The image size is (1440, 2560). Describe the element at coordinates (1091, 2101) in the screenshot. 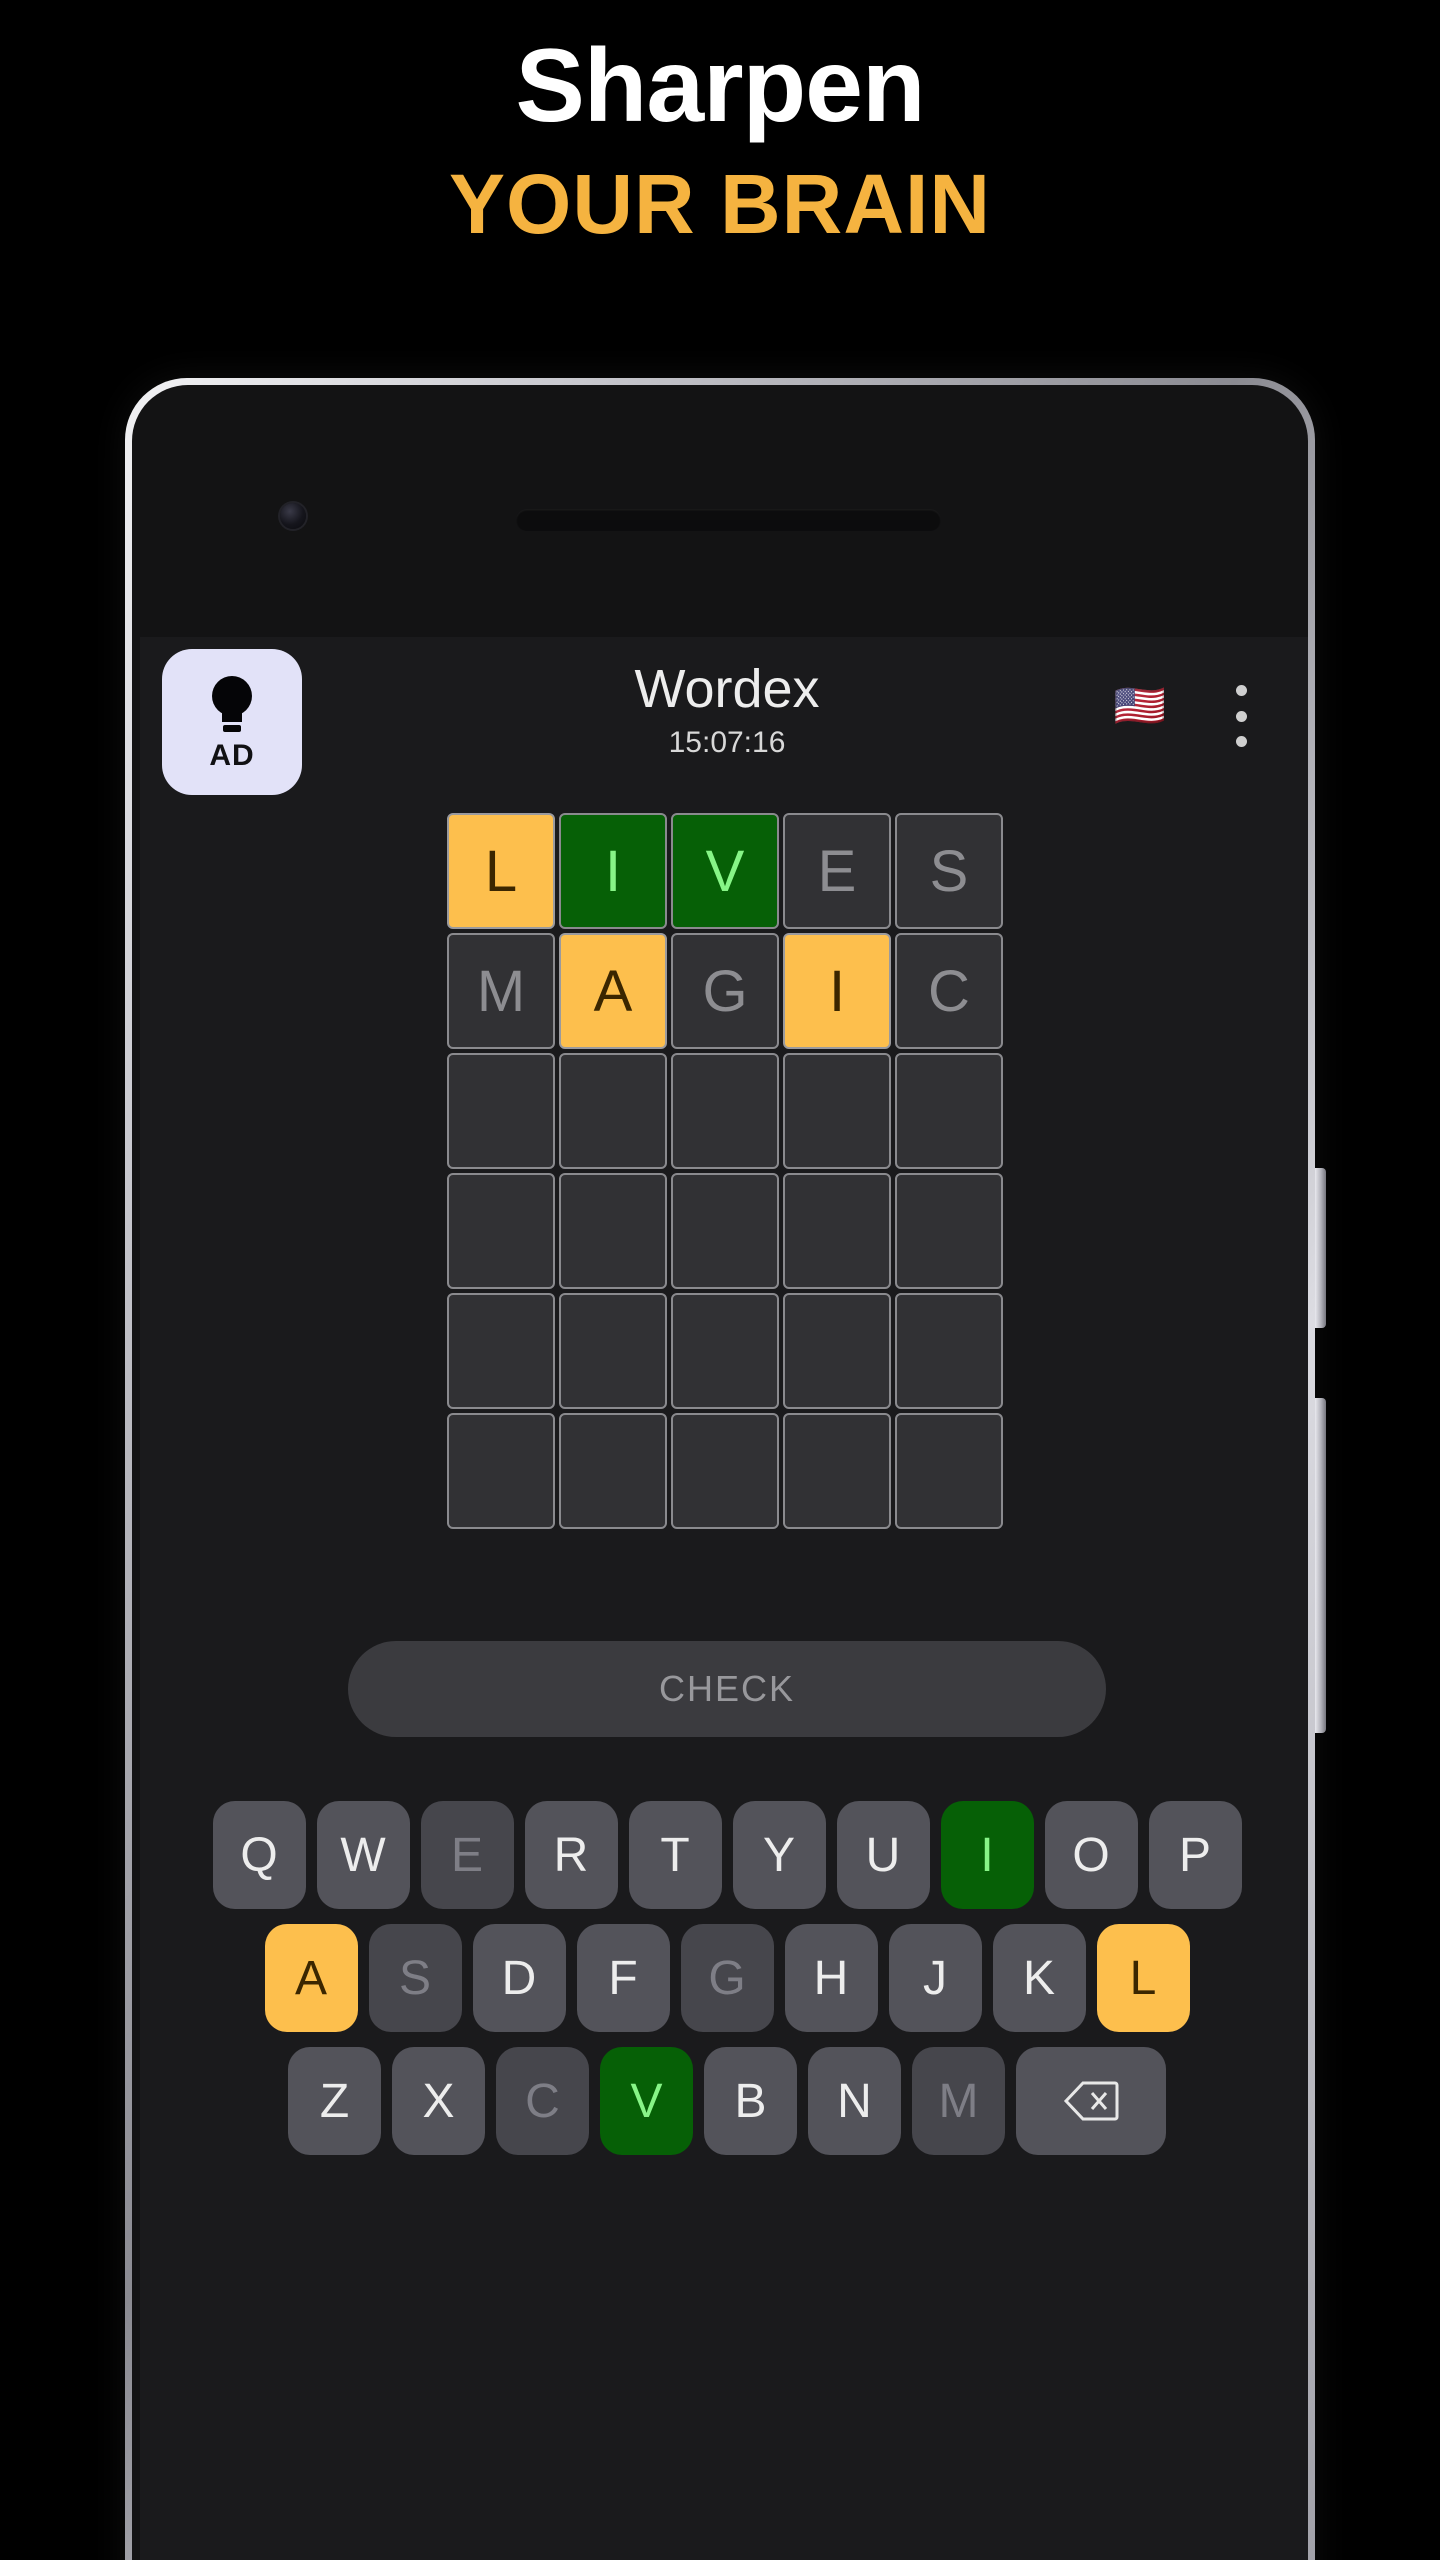

I see `backspace-icon` at that location.